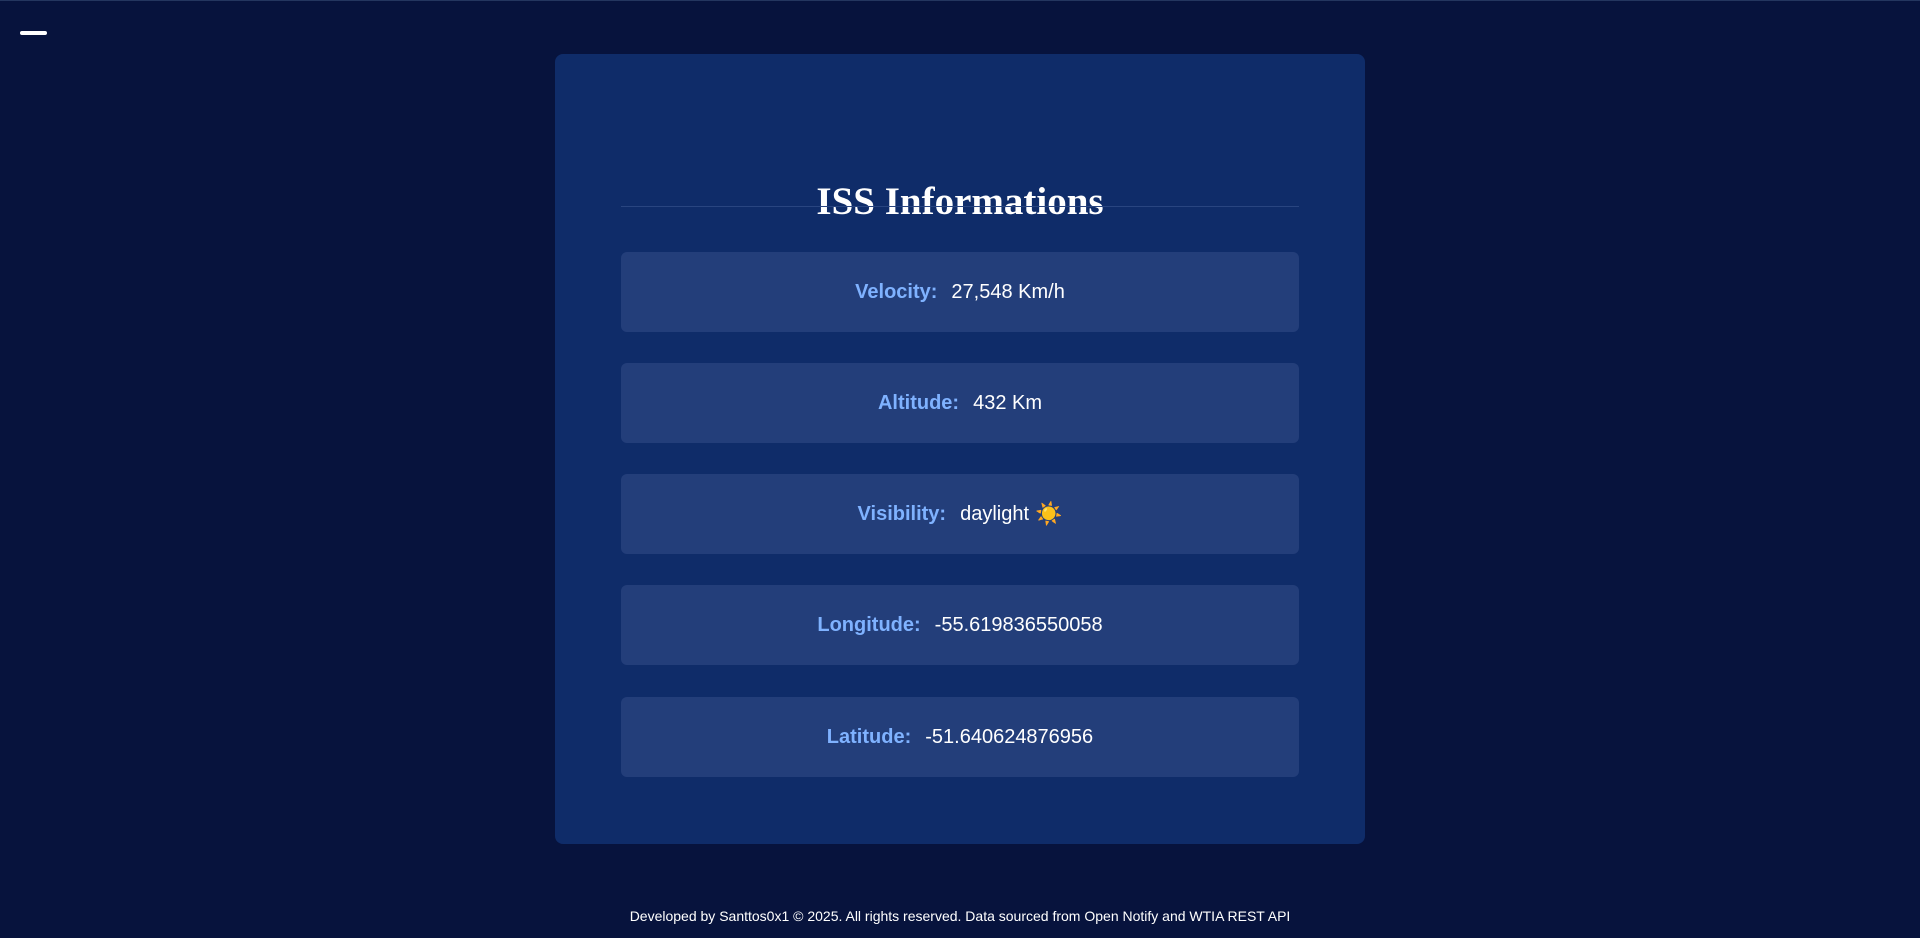 This screenshot has width=1920, height=938. I want to click on altitude-label: Altitude:, so click(918, 402).